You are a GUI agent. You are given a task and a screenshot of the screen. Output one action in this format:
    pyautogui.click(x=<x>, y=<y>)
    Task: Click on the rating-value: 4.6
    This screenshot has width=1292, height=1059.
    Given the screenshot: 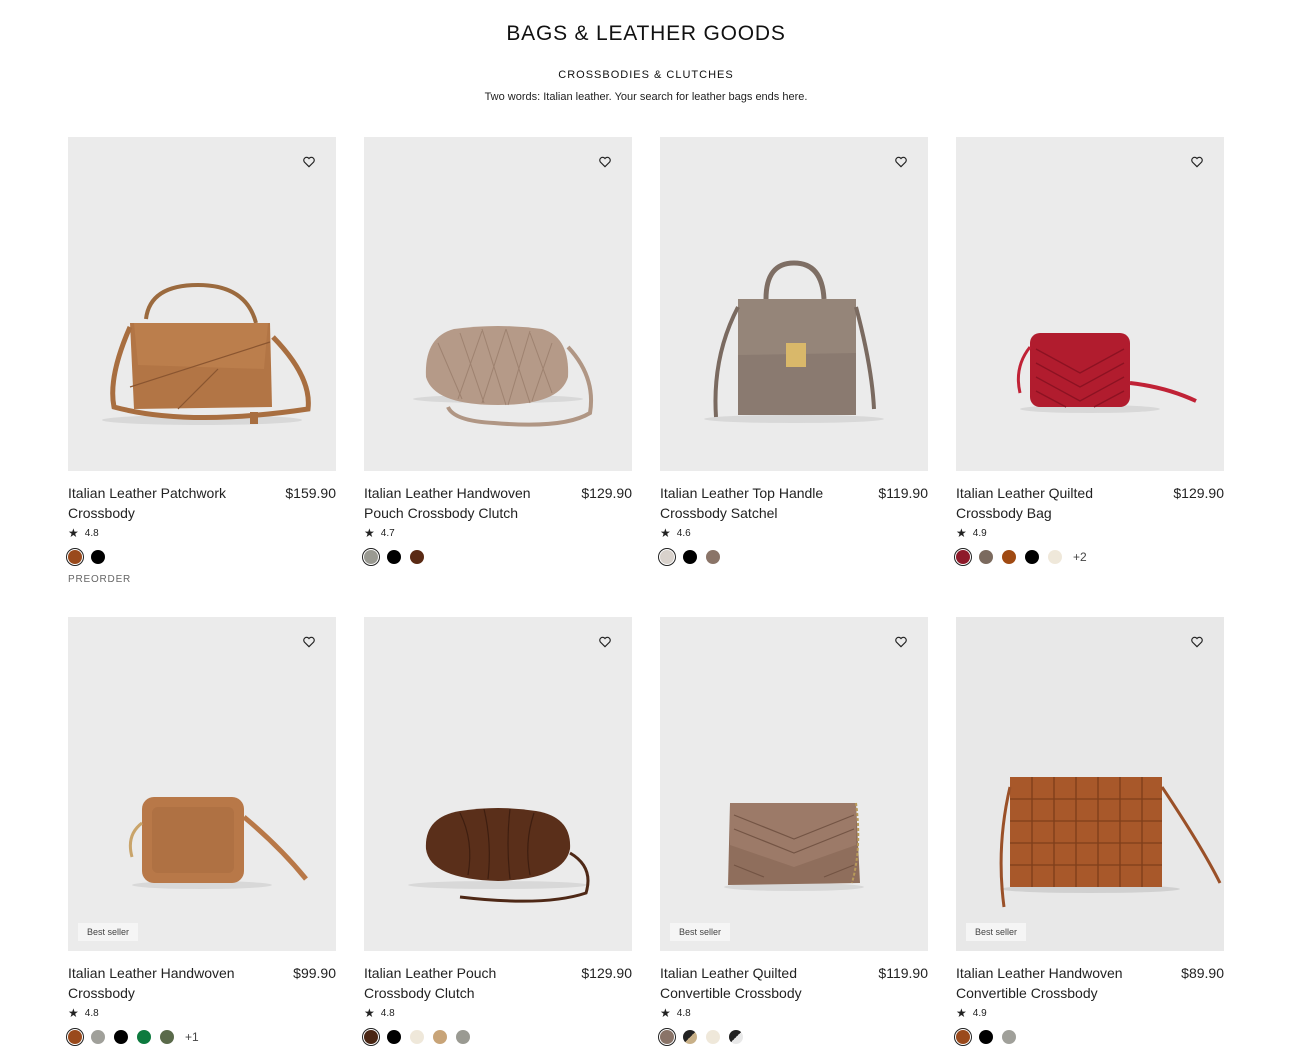 What is the action you would take?
    pyautogui.click(x=683, y=533)
    